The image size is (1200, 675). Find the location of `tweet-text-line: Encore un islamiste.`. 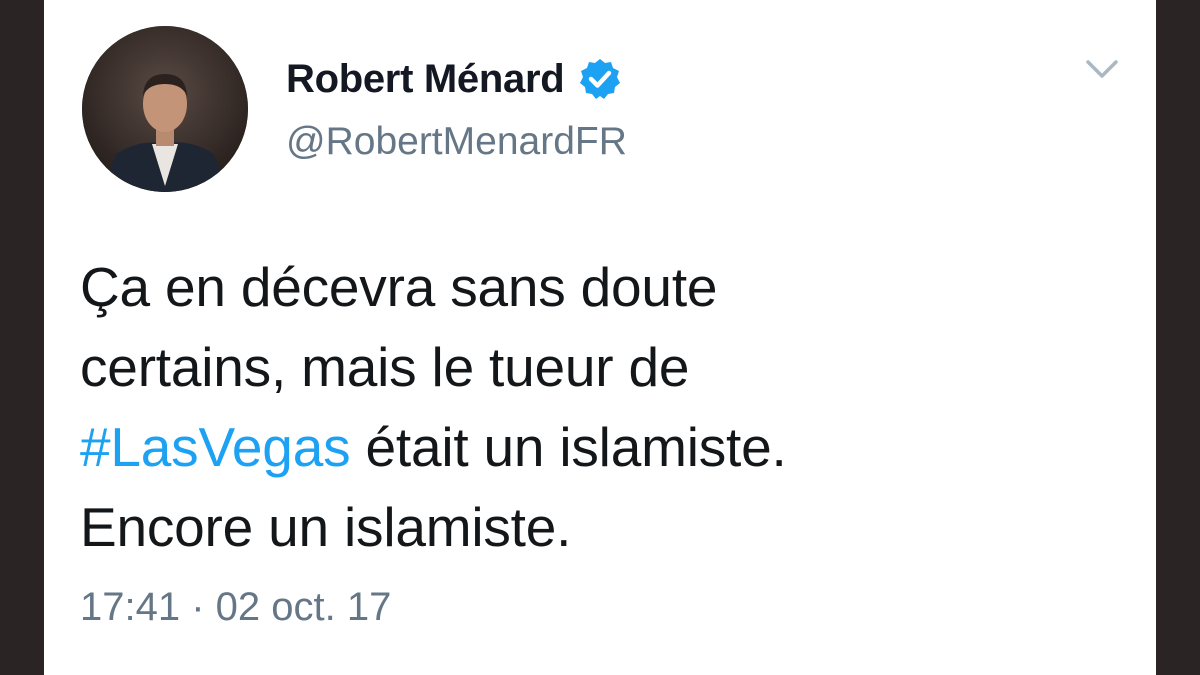

tweet-text-line: Encore un islamiste. is located at coordinates (326, 527).